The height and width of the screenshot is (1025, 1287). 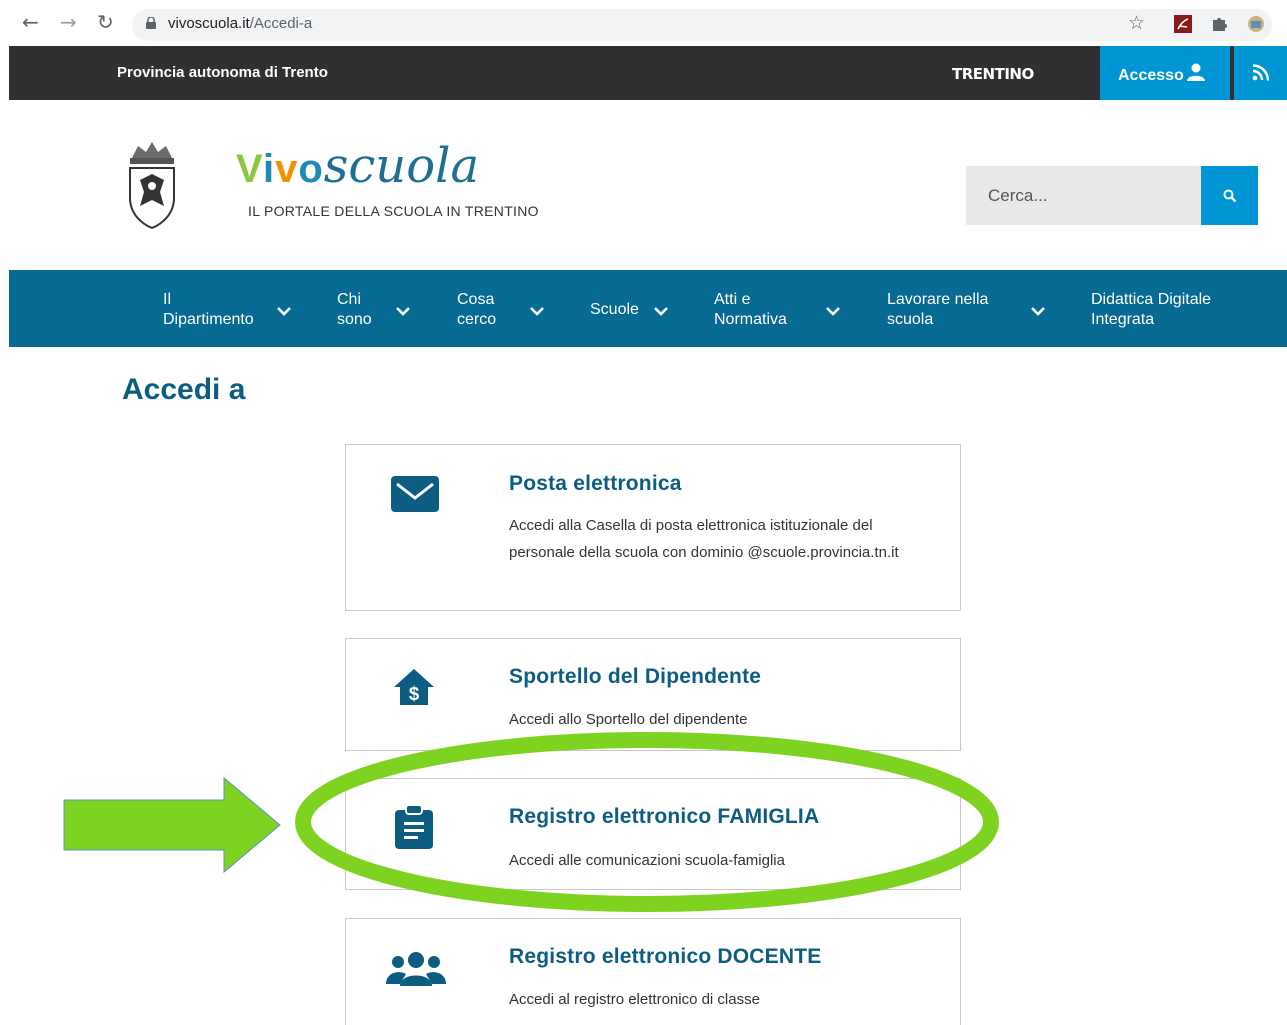 I want to click on search-icon, so click(x=1230, y=196).